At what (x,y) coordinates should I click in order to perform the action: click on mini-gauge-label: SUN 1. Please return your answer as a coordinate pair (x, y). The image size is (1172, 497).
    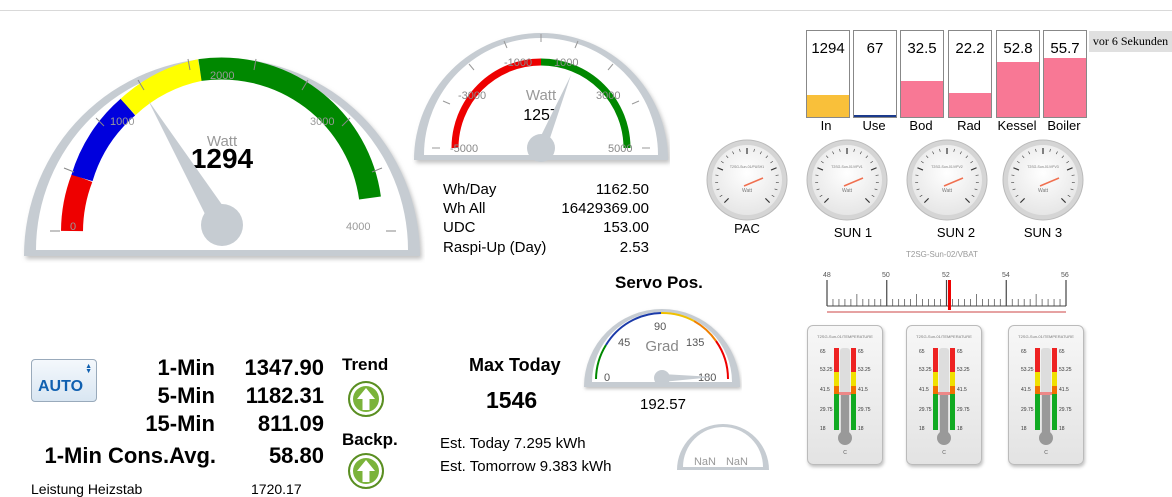
    Looking at the image, I should click on (853, 232).